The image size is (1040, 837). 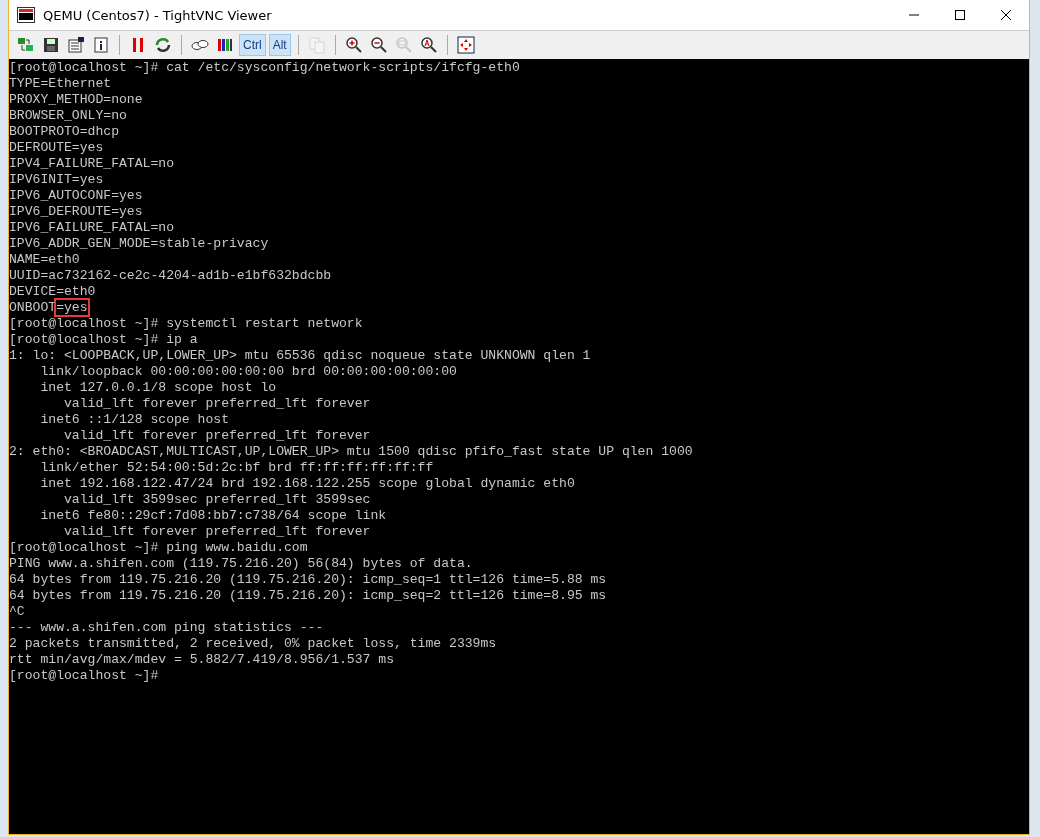 What do you see at coordinates (167, 628) in the screenshot?
I see `terminal-line: --- www.a.shifen.com ping statistics ---` at bounding box center [167, 628].